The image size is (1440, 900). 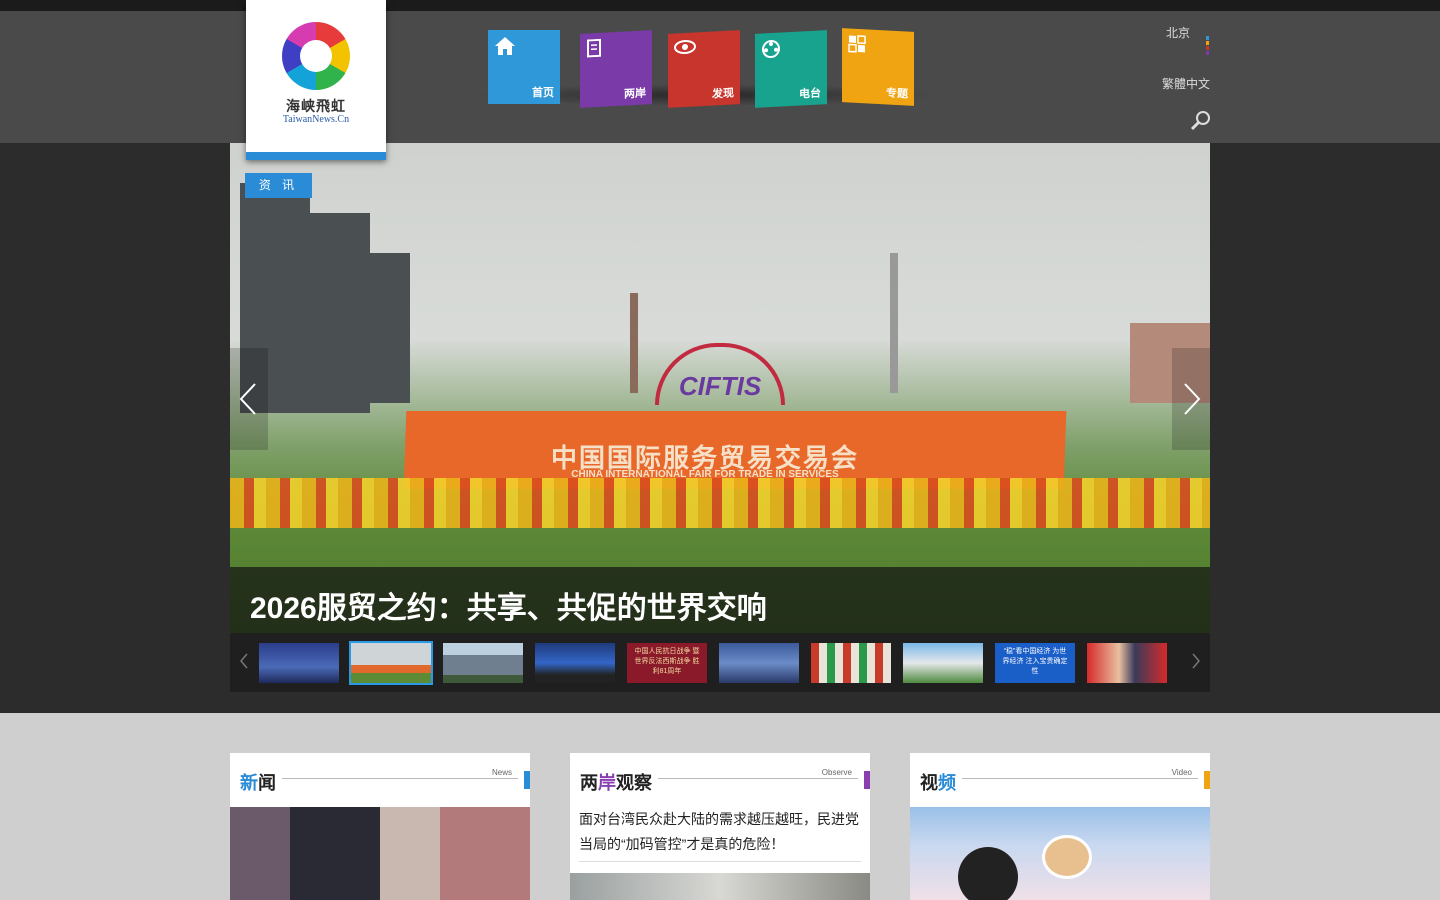 I want to click on video-image, so click(x=1060, y=853).